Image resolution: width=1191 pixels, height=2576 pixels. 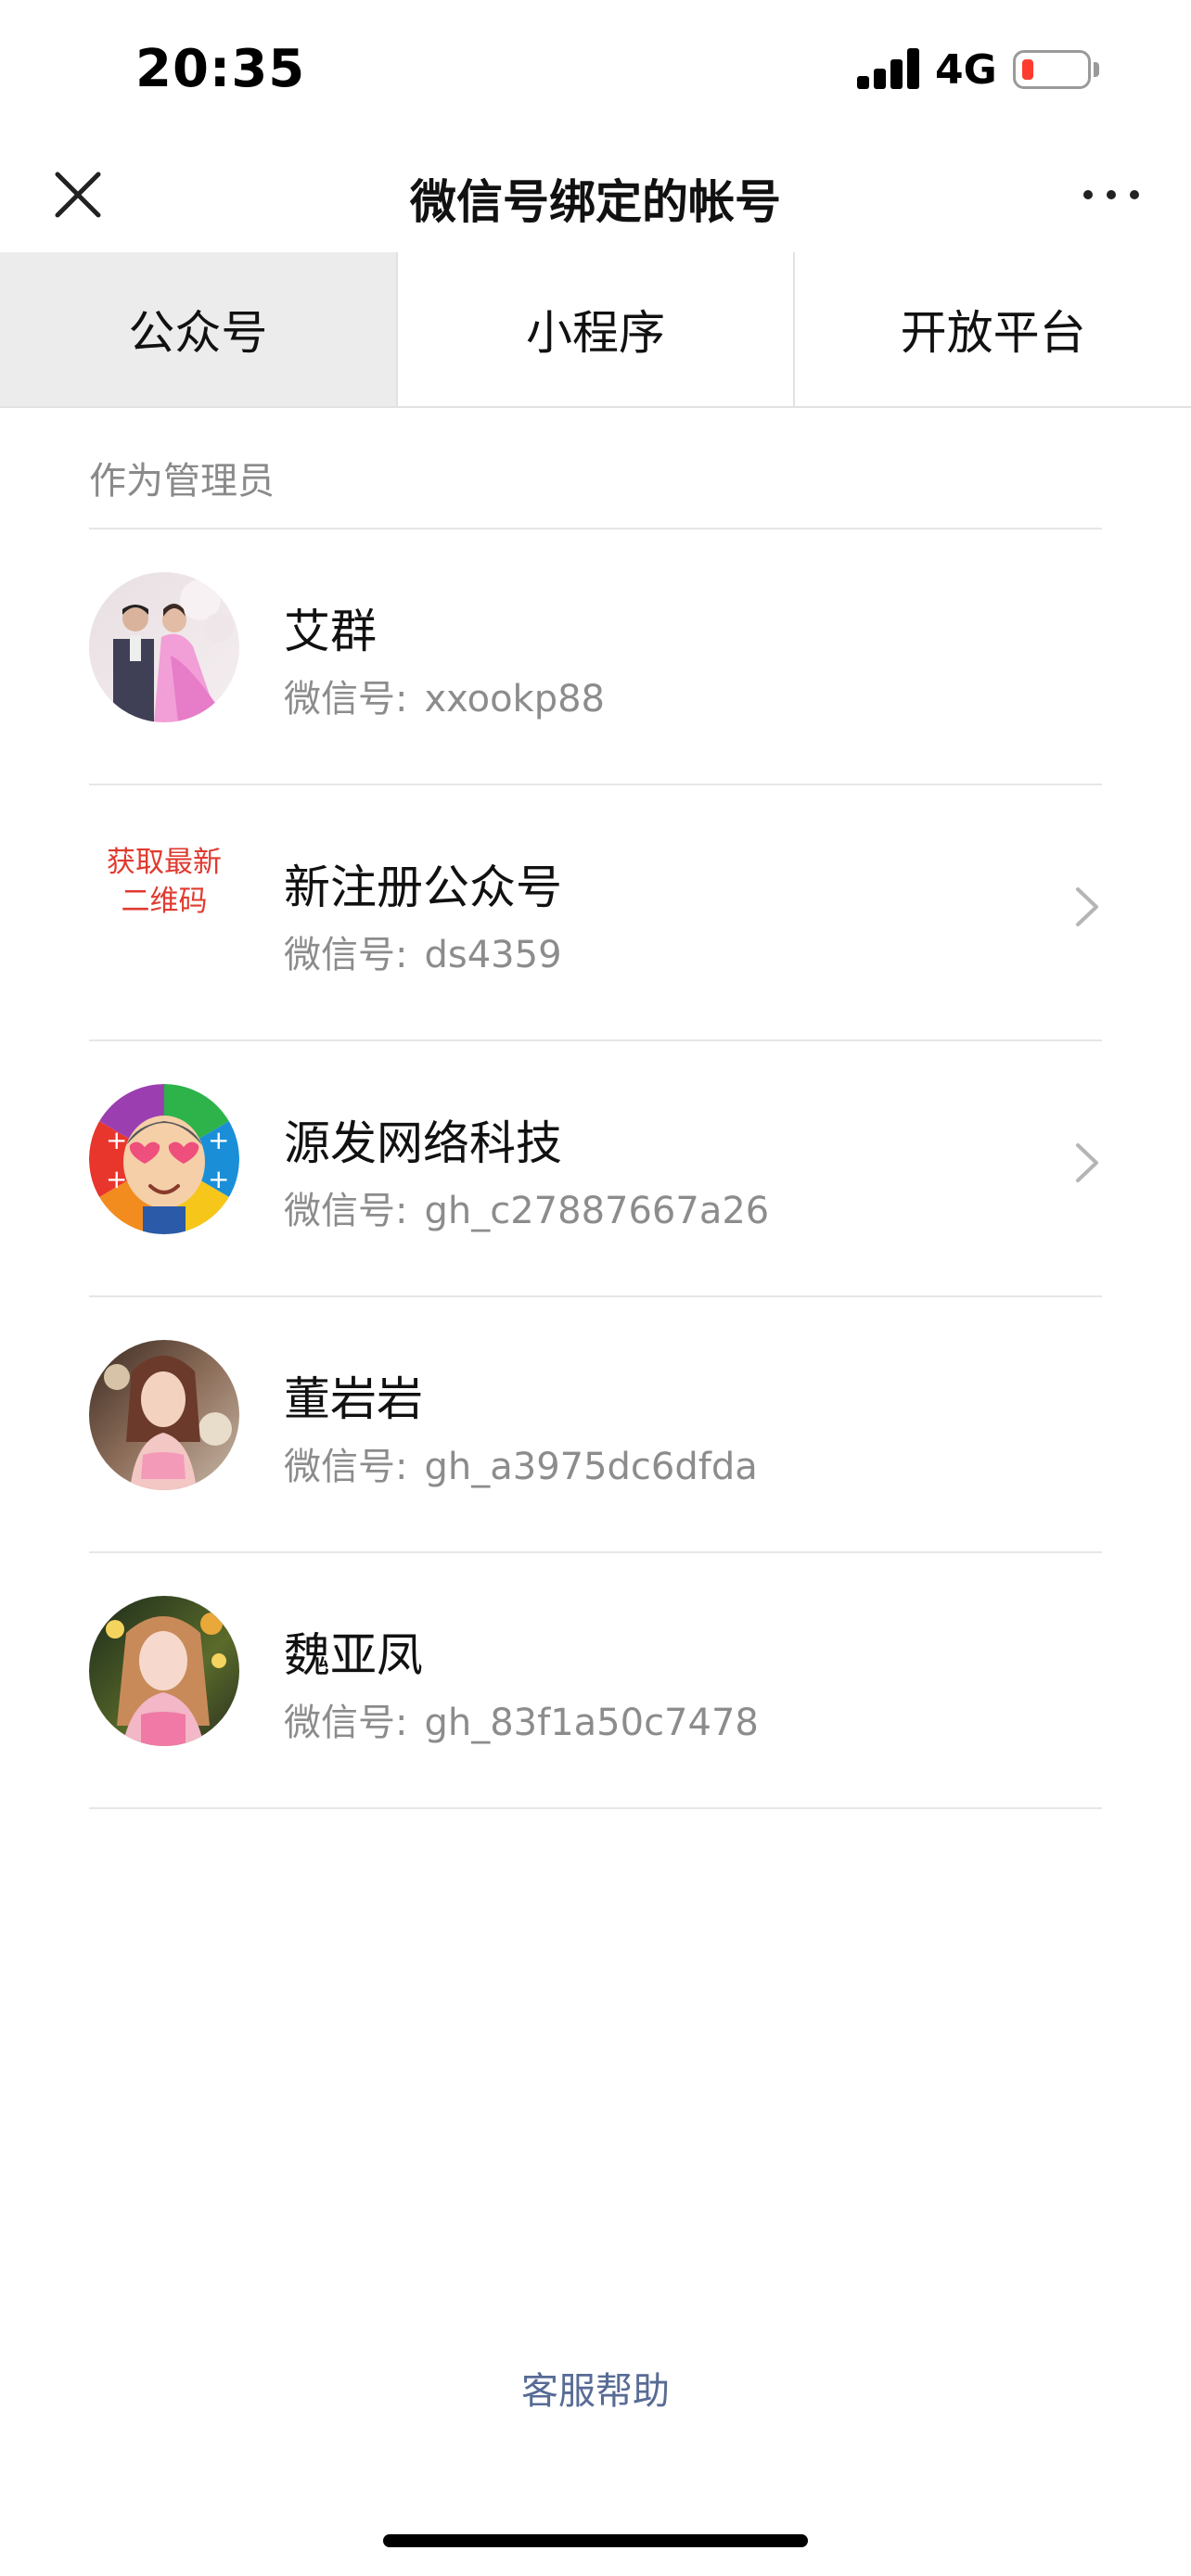 What do you see at coordinates (199, 329) in the screenshot?
I see `tab-official-accounts: 公众号` at bounding box center [199, 329].